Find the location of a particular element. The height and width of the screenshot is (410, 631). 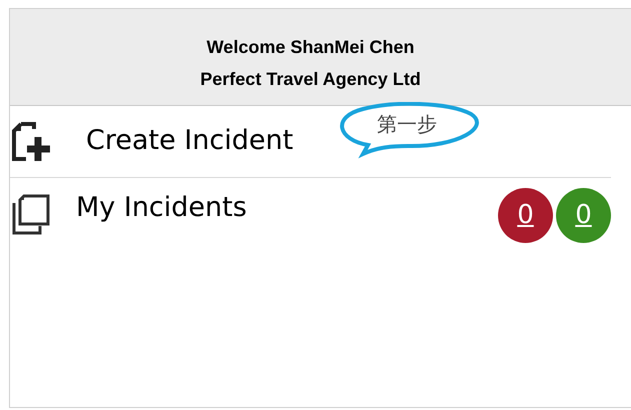

menu-item-label: My Incidents is located at coordinates (161, 207).